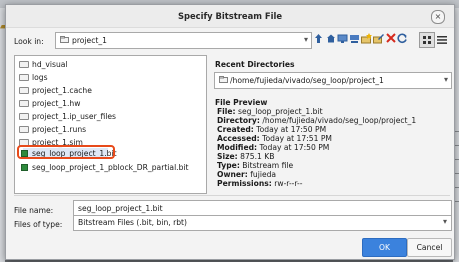 The width and height of the screenshot is (459, 262). What do you see at coordinates (132, 222) in the screenshot?
I see `file-type-value: Bitstream Files (.bit, bin, rbt)` at bounding box center [132, 222].